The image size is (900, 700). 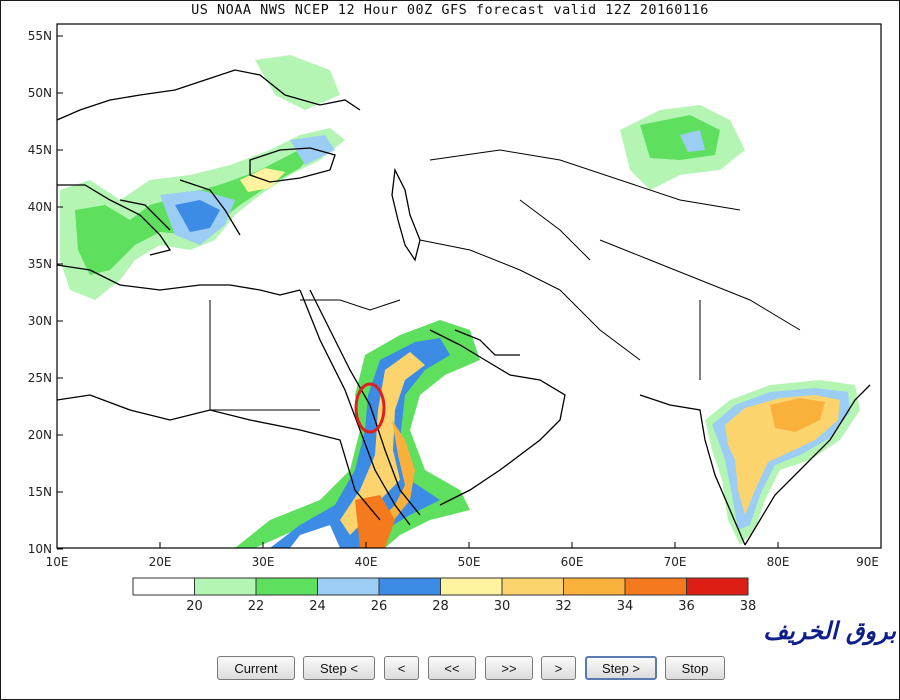 I want to click on colorbar, so click(x=440, y=586).